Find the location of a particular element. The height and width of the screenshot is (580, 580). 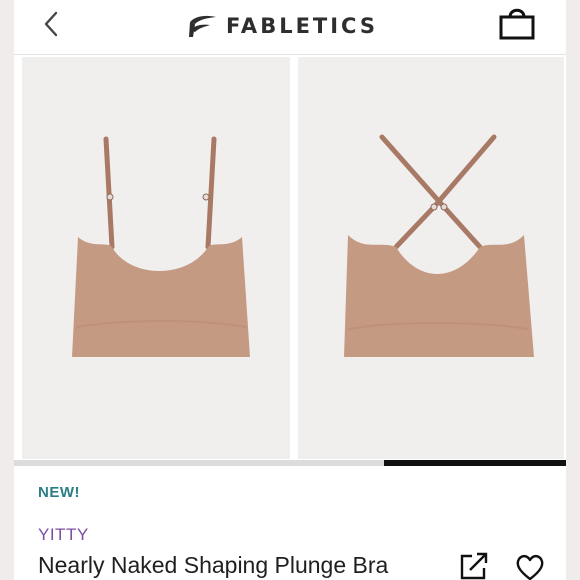

back-button is located at coordinates (52, 25).